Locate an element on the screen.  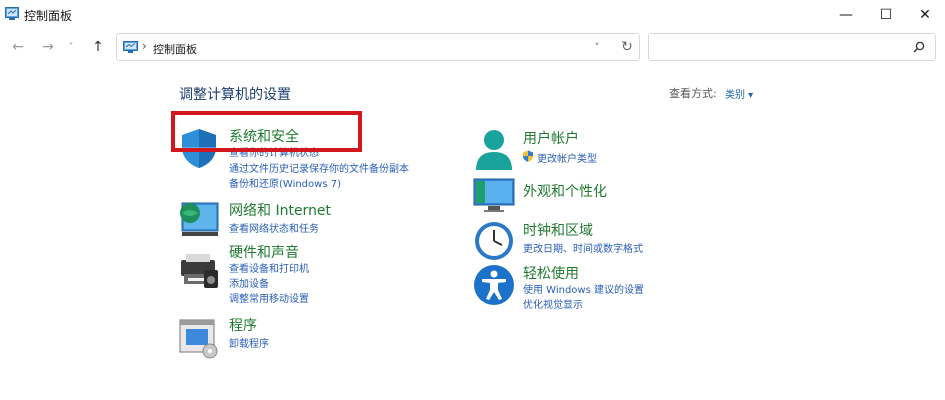
maximize-button: ☐ is located at coordinates (886, 15).